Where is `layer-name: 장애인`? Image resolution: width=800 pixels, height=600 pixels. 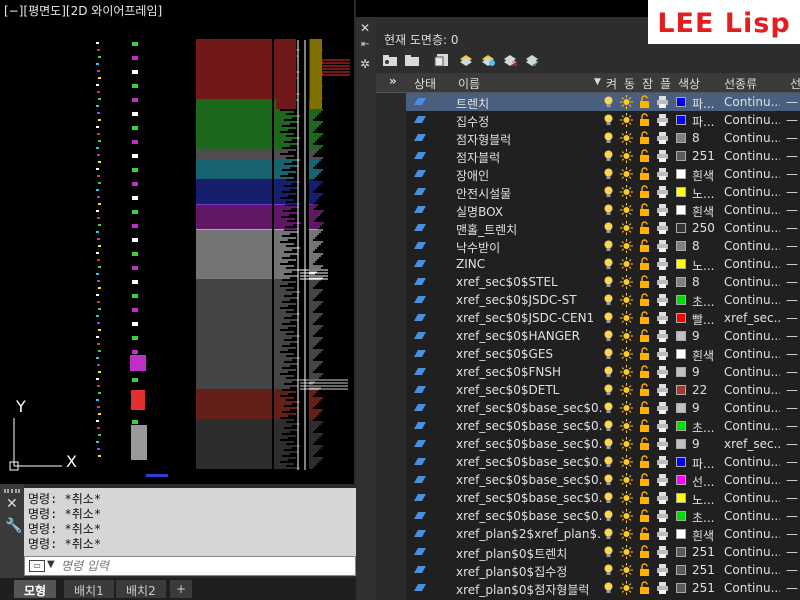 layer-name: 장애인 is located at coordinates (529, 175).